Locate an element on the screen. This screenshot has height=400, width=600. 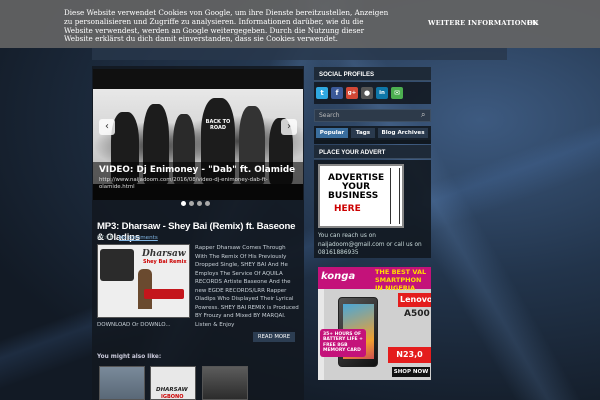
shop-now-button: SHOP NOW is located at coordinates (411, 372).